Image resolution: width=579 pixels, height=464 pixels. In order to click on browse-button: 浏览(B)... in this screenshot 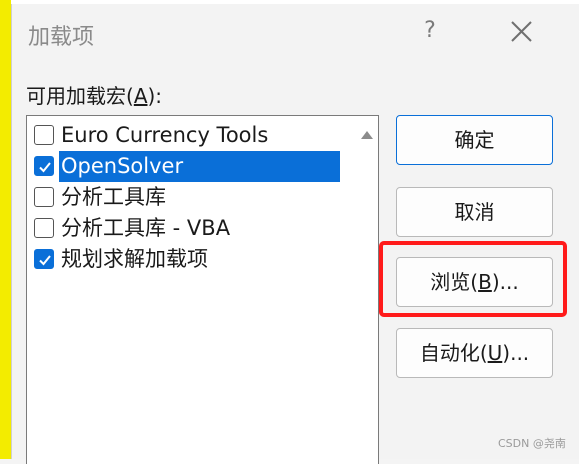, I will do `click(474, 282)`.